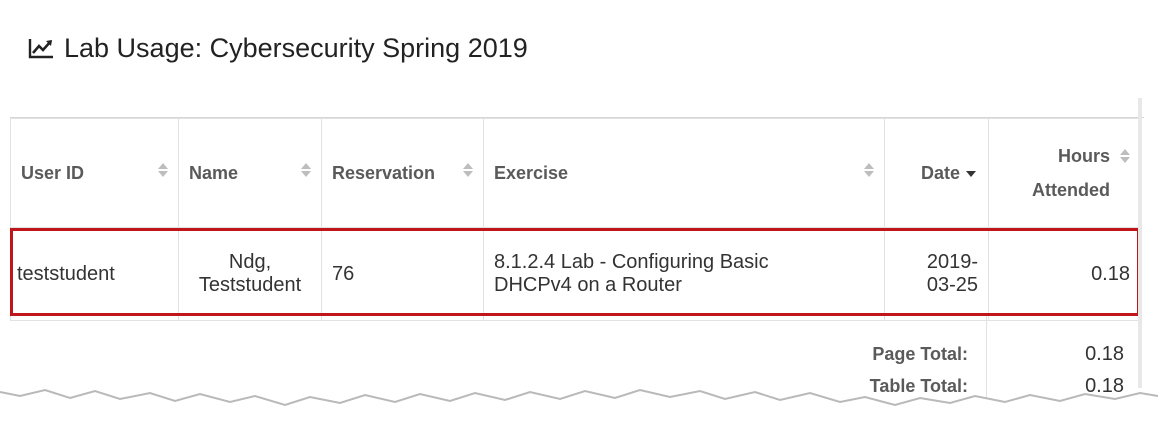  Describe the element at coordinates (214, 172) in the screenshot. I see `column-label: Name` at that location.